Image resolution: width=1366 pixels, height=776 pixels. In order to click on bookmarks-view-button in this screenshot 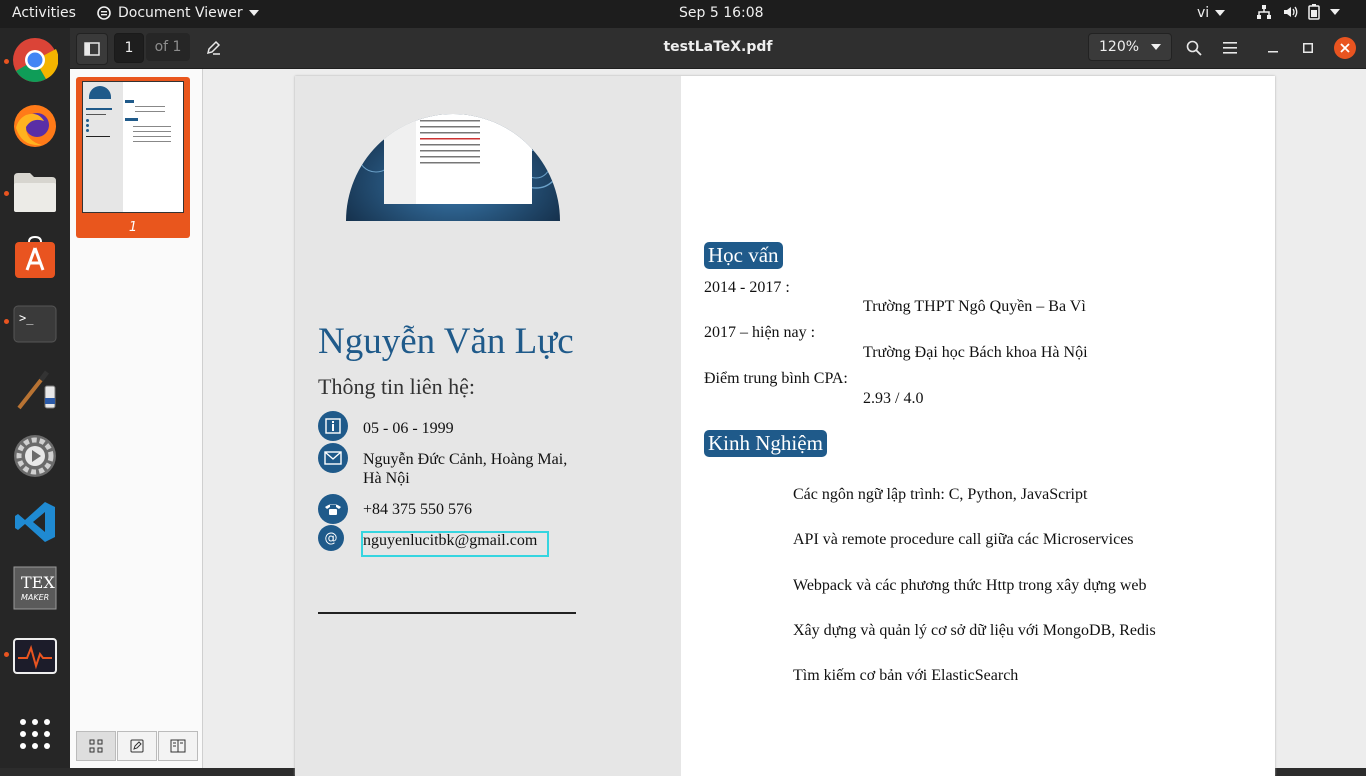, I will do `click(178, 746)`.